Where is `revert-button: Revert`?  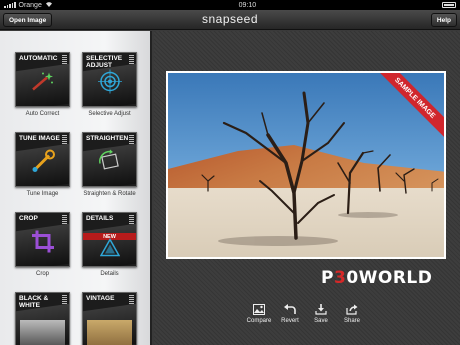 revert-button: Revert is located at coordinates (290, 314).